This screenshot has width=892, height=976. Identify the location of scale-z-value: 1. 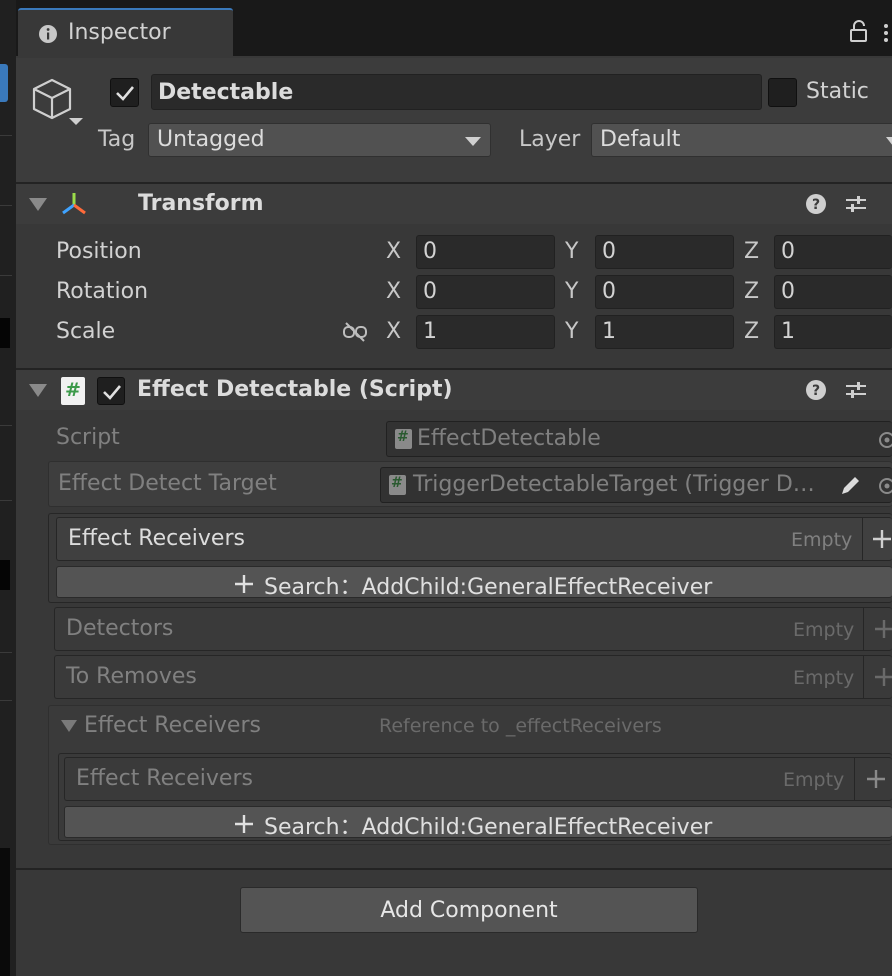
(788, 331).